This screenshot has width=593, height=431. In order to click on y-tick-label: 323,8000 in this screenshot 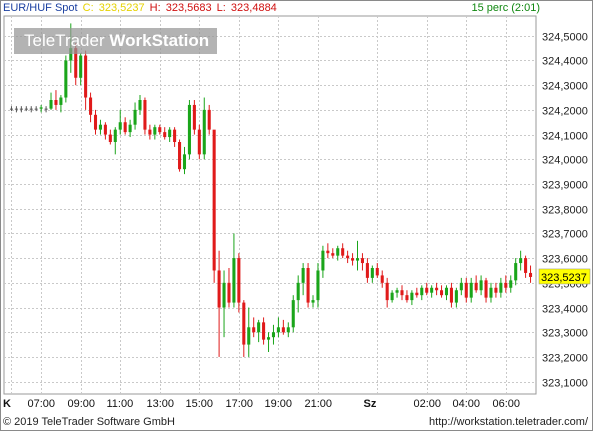, I will do `click(565, 211)`.